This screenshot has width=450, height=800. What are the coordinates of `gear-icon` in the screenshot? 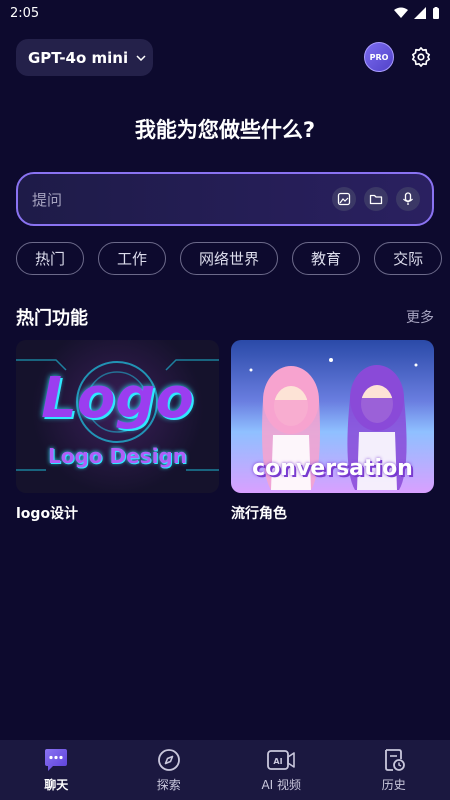 It's located at (421, 57).